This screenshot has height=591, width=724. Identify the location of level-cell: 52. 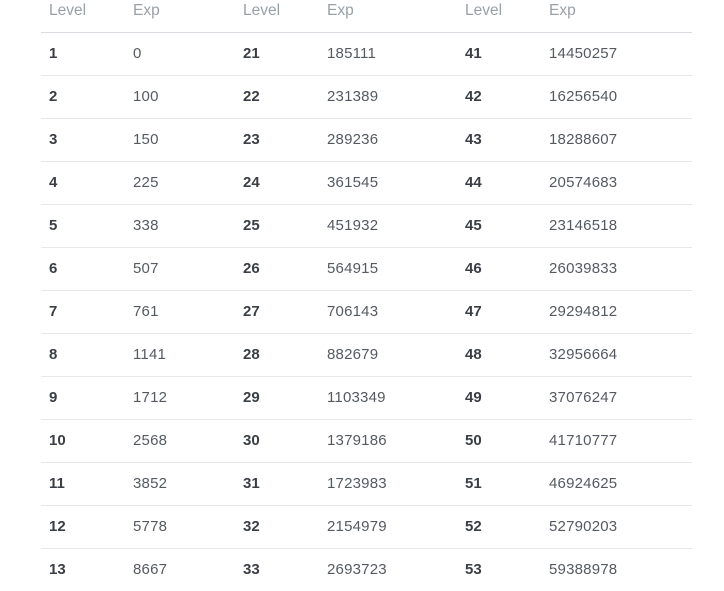
(499, 527).